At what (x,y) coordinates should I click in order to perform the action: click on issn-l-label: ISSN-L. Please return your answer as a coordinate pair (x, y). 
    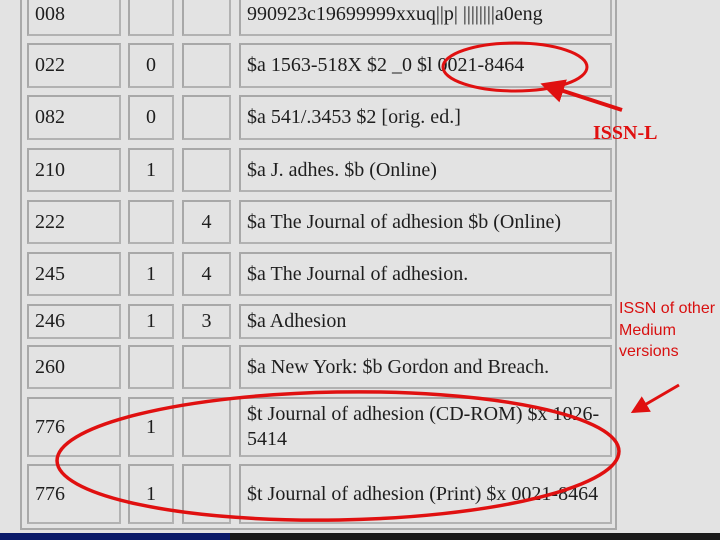
    Looking at the image, I should click on (625, 133).